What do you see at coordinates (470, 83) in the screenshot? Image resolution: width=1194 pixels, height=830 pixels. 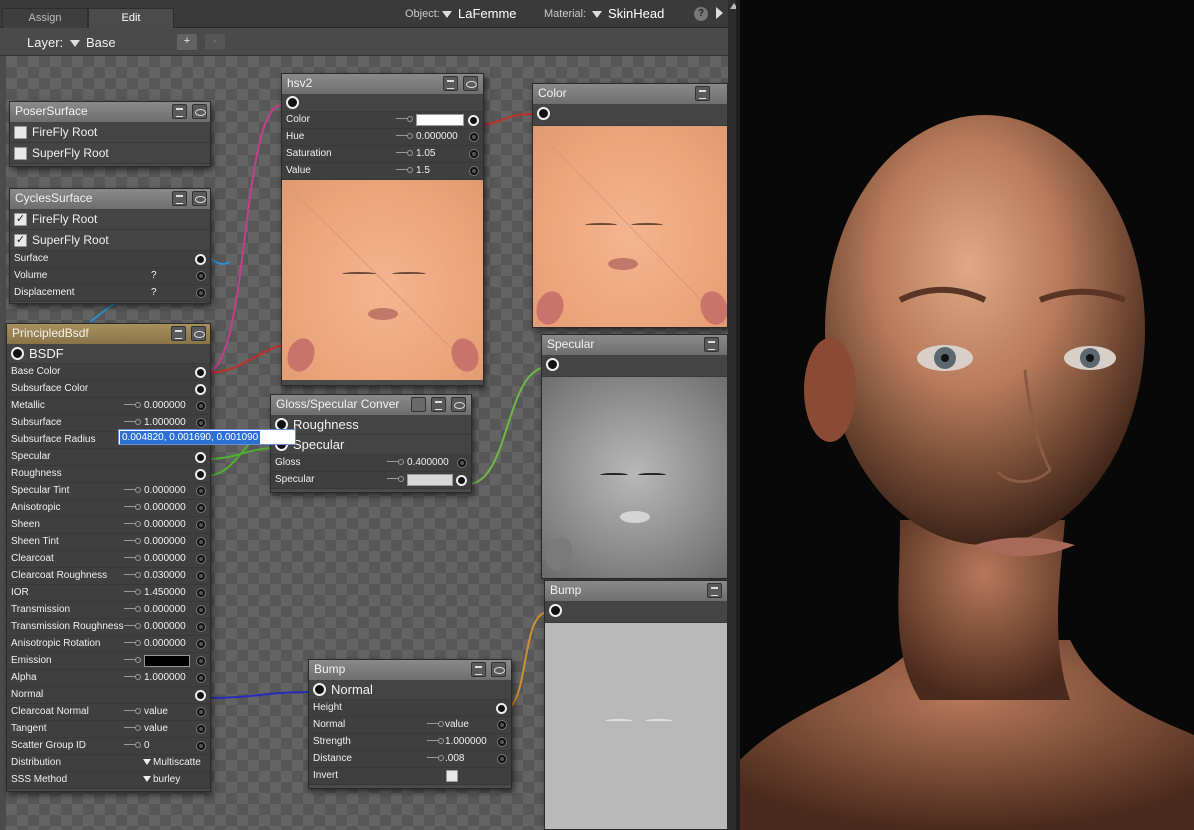 I see `preview-eye-icon` at bounding box center [470, 83].